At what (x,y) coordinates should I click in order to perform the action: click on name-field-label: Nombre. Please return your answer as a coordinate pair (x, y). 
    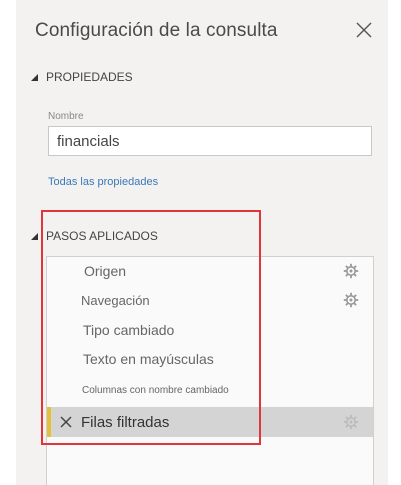
    Looking at the image, I should click on (66, 116).